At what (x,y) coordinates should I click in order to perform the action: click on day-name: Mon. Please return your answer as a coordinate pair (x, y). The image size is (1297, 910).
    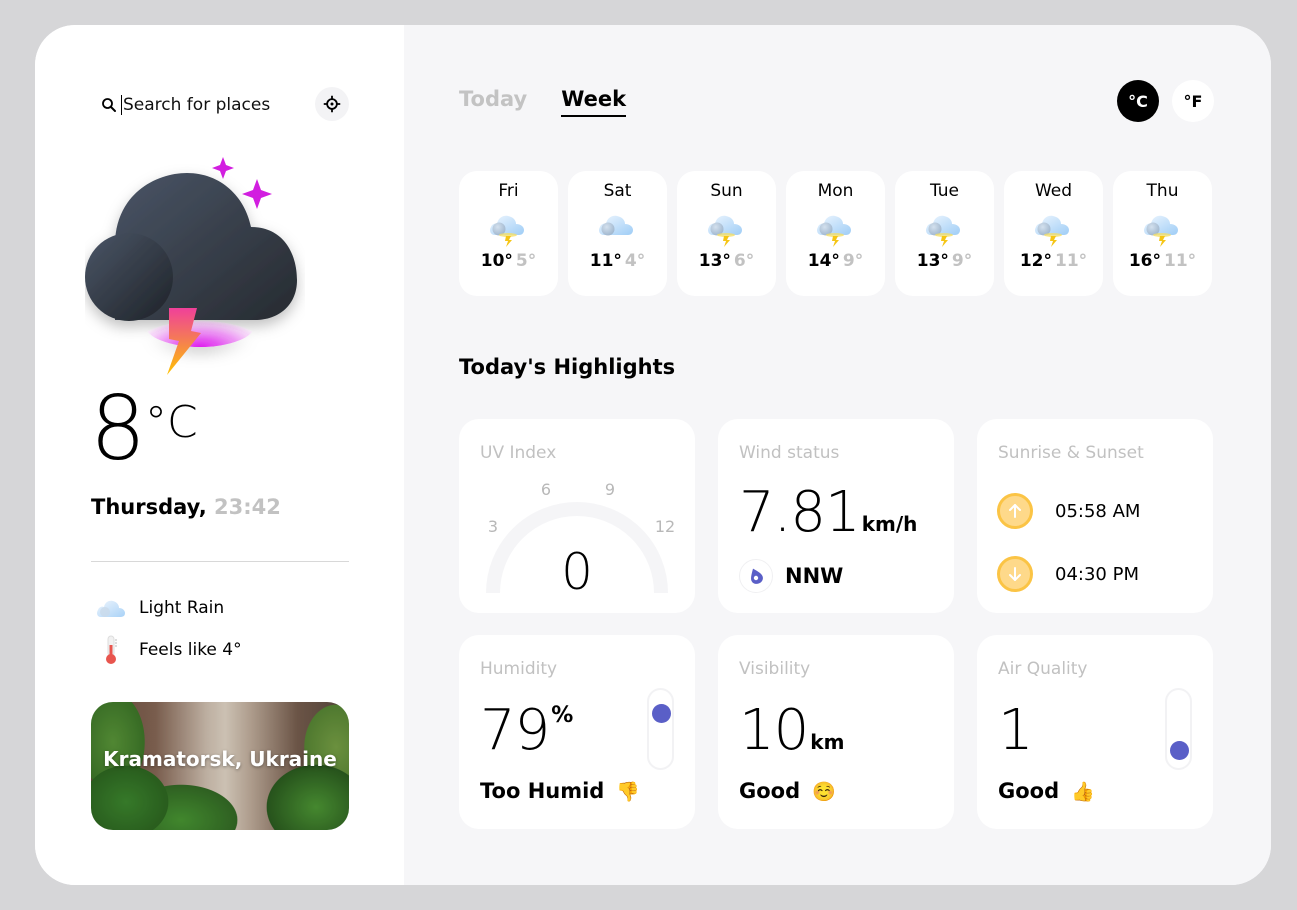
    Looking at the image, I should click on (835, 191).